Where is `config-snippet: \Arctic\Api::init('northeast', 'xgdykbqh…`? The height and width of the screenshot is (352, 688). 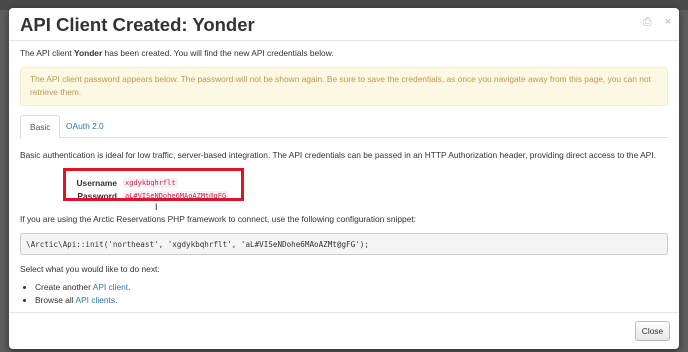 config-snippet: \Arctic\Api::init('northeast', 'xgdykbqh… is located at coordinates (344, 244).